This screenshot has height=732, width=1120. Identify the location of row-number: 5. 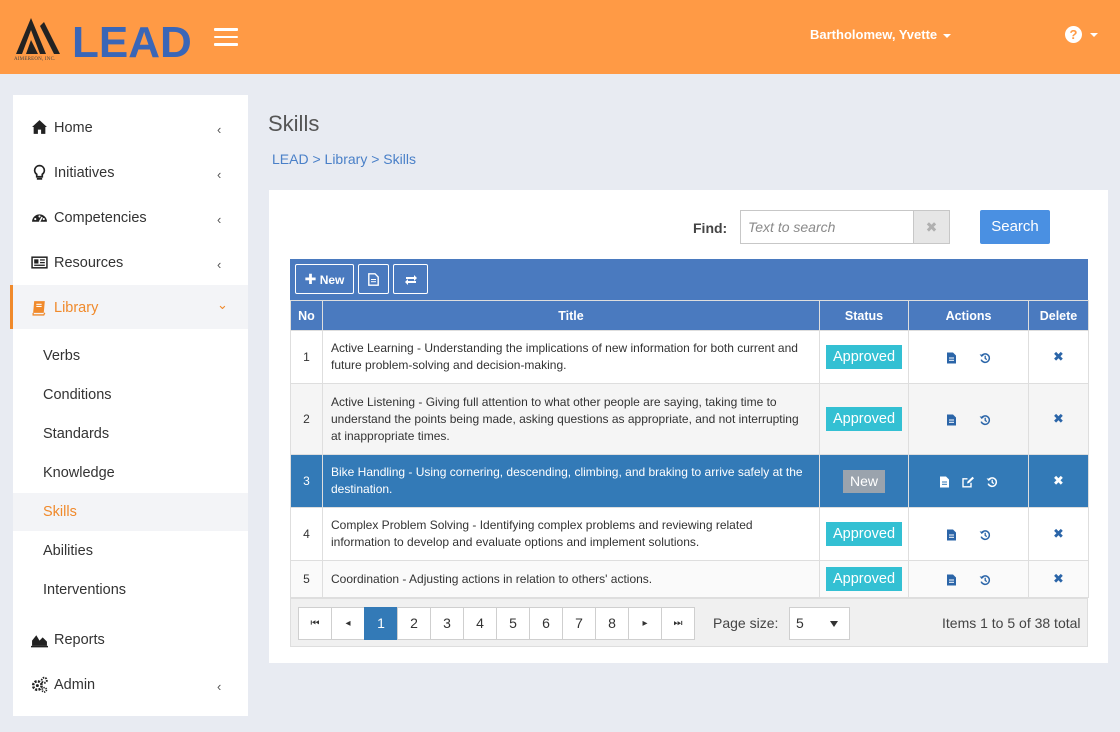
(306, 579).